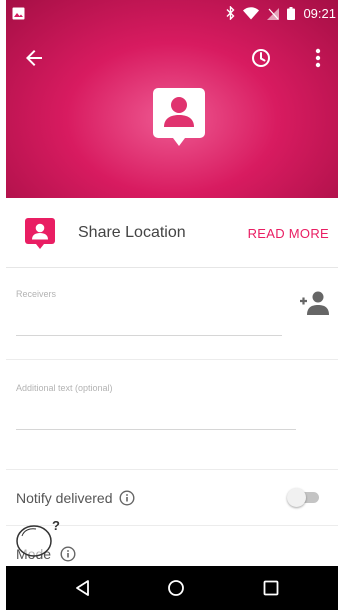  I want to click on notify-delivered-toggle, so click(304, 497).